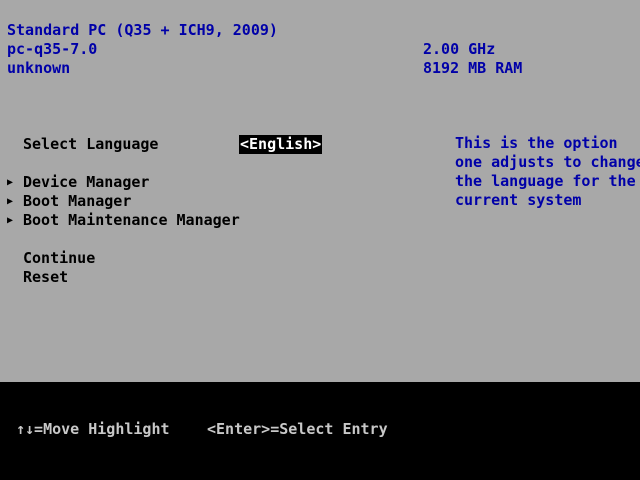 The width and height of the screenshot is (640, 480). What do you see at coordinates (545, 181) in the screenshot?
I see `help-text-line: the language for the` at bounding box center [545, 181].